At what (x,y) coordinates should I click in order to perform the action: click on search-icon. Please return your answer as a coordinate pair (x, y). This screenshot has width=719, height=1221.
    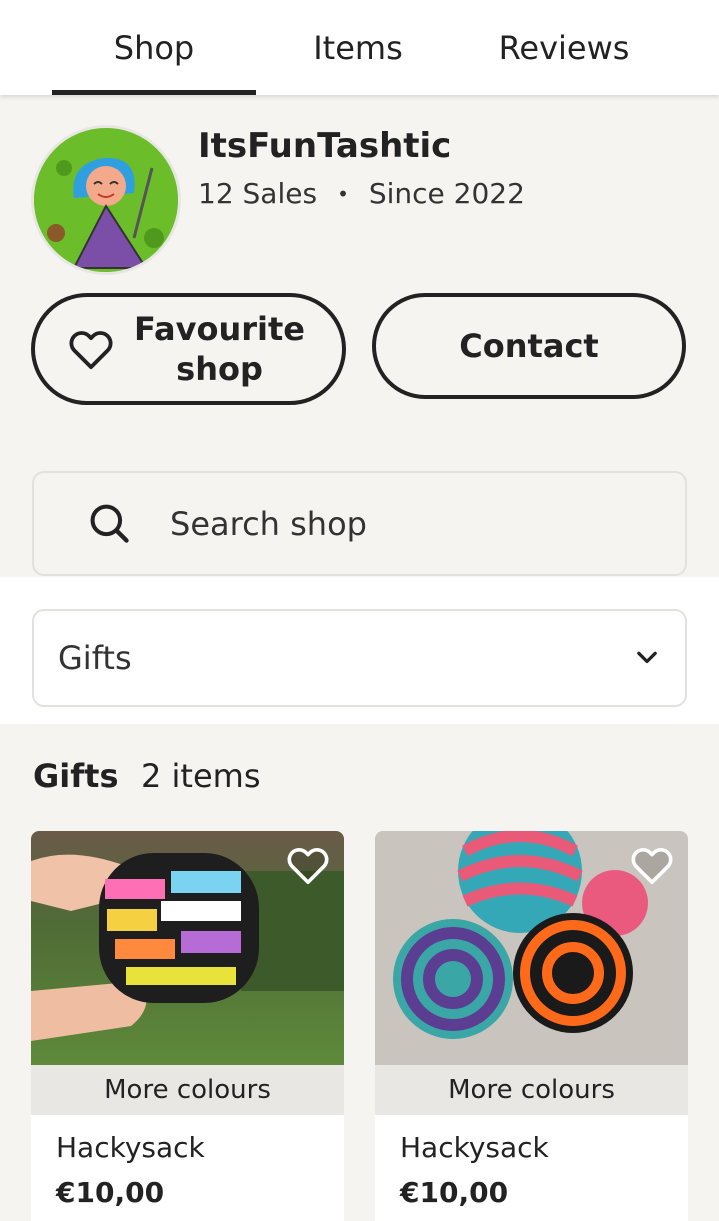
    Looking at the image, I should click on (109, 523).